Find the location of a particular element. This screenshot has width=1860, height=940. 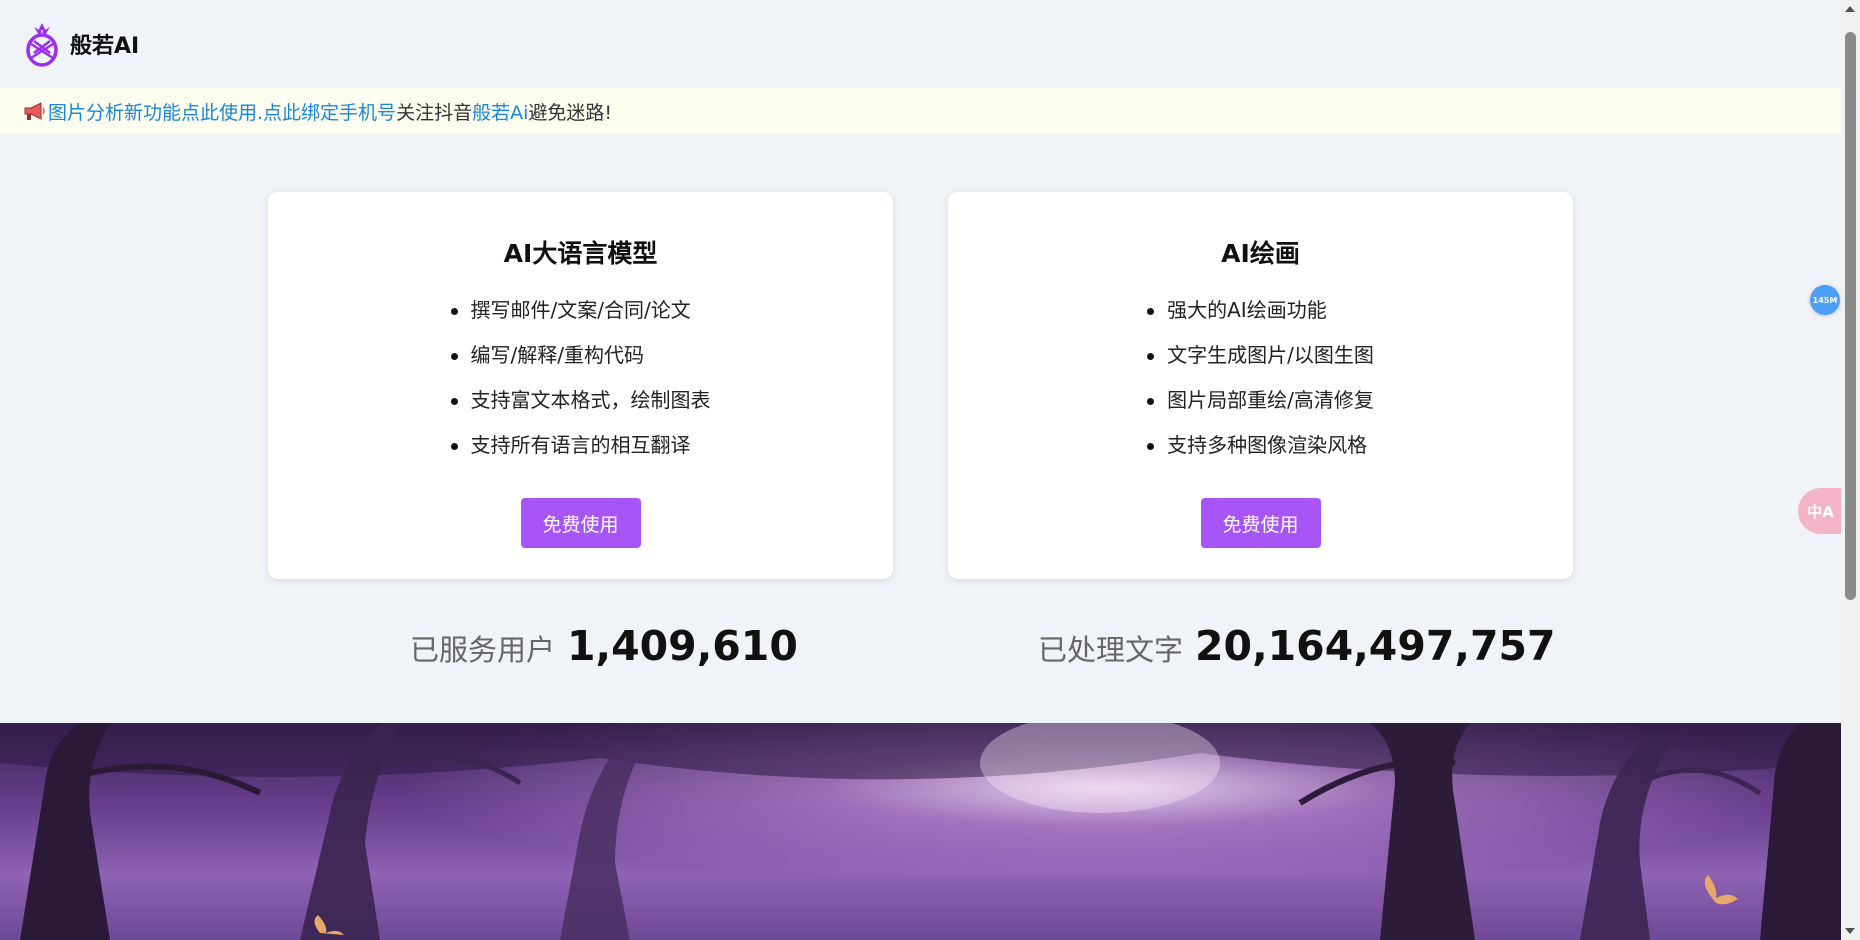

memory-badge: 145M is located at coordinates (1825, 300).